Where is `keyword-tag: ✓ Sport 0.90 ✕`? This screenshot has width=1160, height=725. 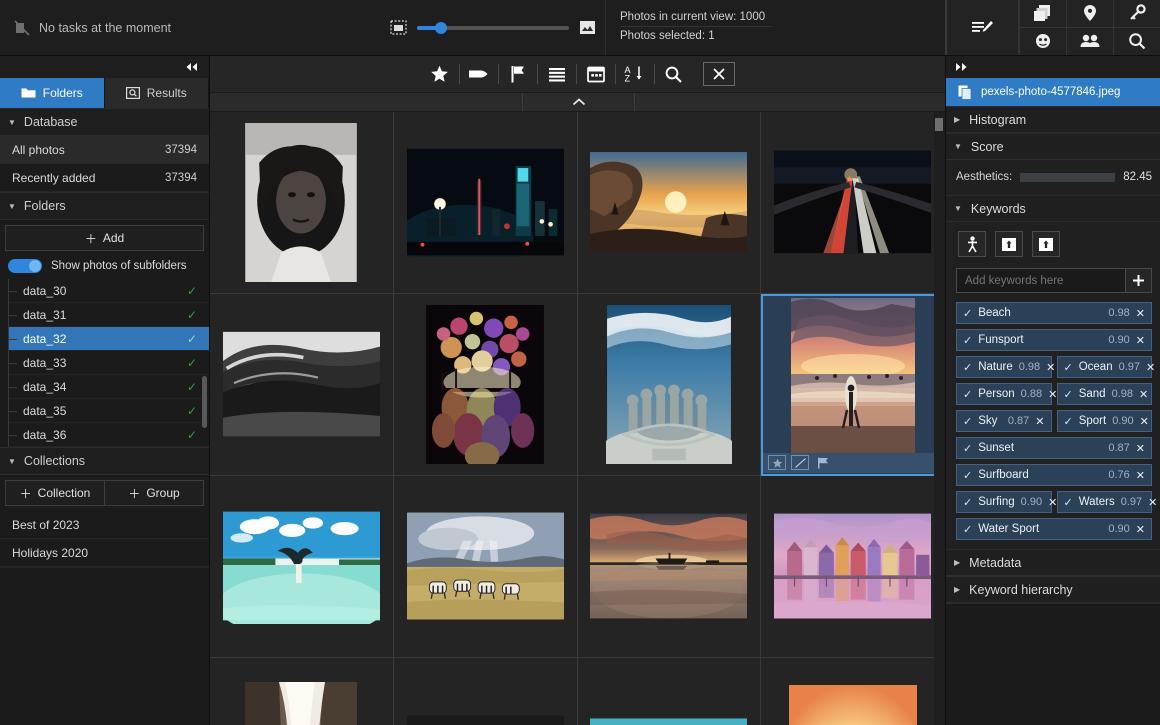
keyword-tag: ✓ Sport 0.90 ✕ is located at coordinates (1104, 421).